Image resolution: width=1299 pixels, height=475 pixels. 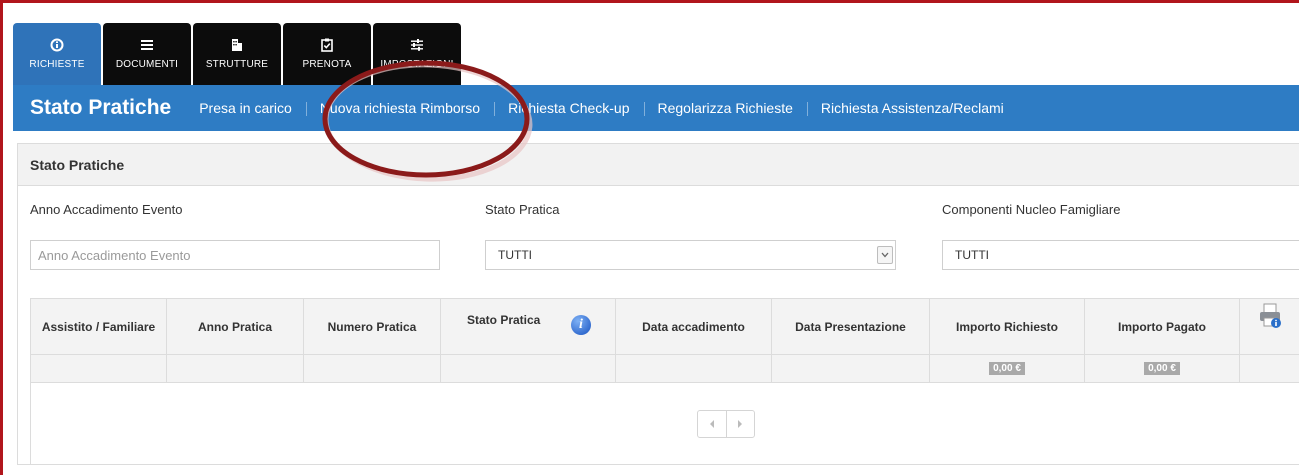 What do you see at coordinates (237, 45) in the screenshot?
I see `building-icon` at bounding box center [237, 45].